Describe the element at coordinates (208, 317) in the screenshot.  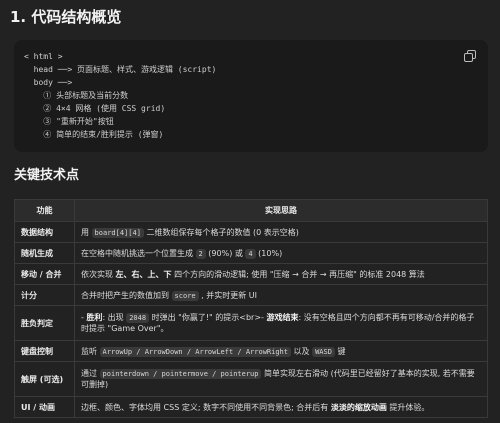
I see `text-fragment: 时弹出 "你赢了!" 的提示<br>-` at that location.